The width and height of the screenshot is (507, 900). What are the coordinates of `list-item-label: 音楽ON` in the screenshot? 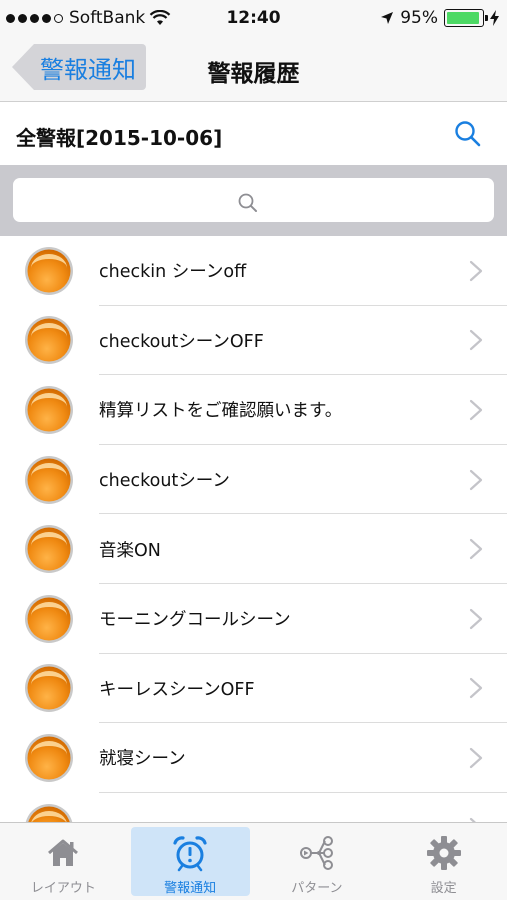 It's located at (130, 550).